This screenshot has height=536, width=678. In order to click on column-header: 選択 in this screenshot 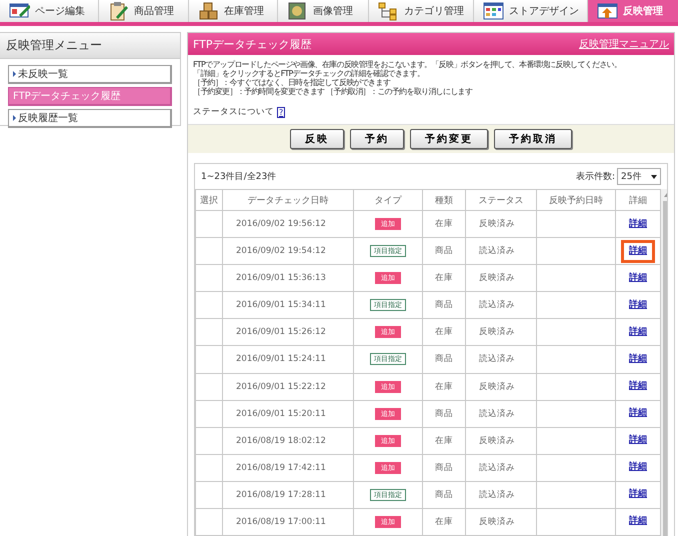, I will do `click(209, 200)`.